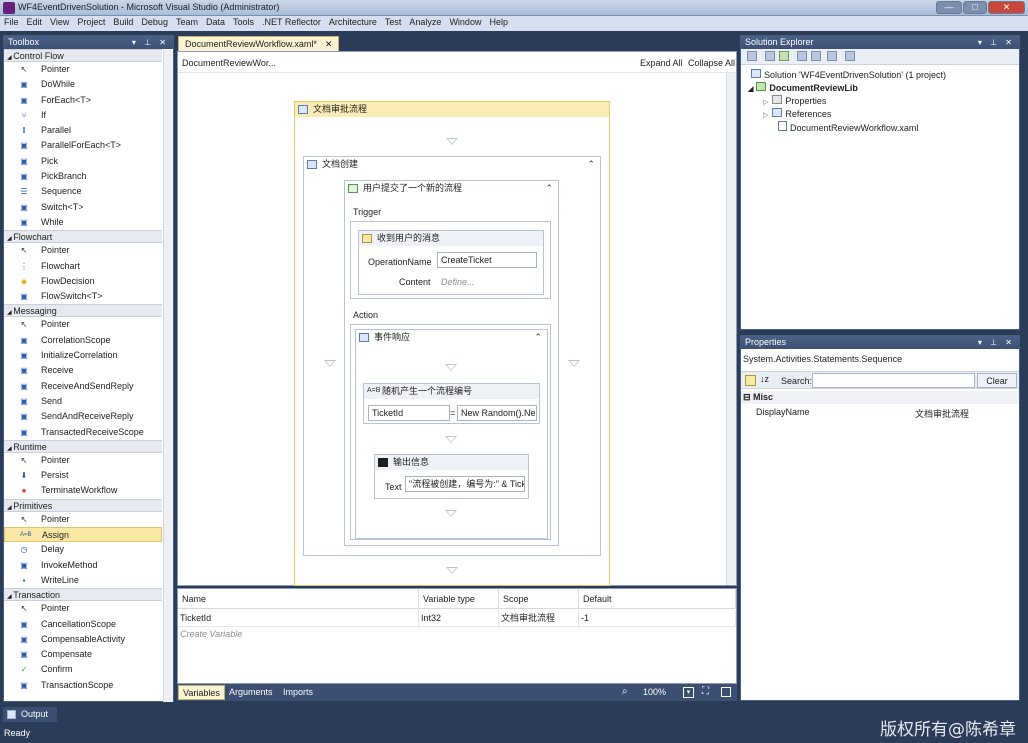  What do you see at coordinates (83, 446) in the screenshot?
I see `toolbox-section-runtime: ◢ Runtime` at bounding box center [83, 446].